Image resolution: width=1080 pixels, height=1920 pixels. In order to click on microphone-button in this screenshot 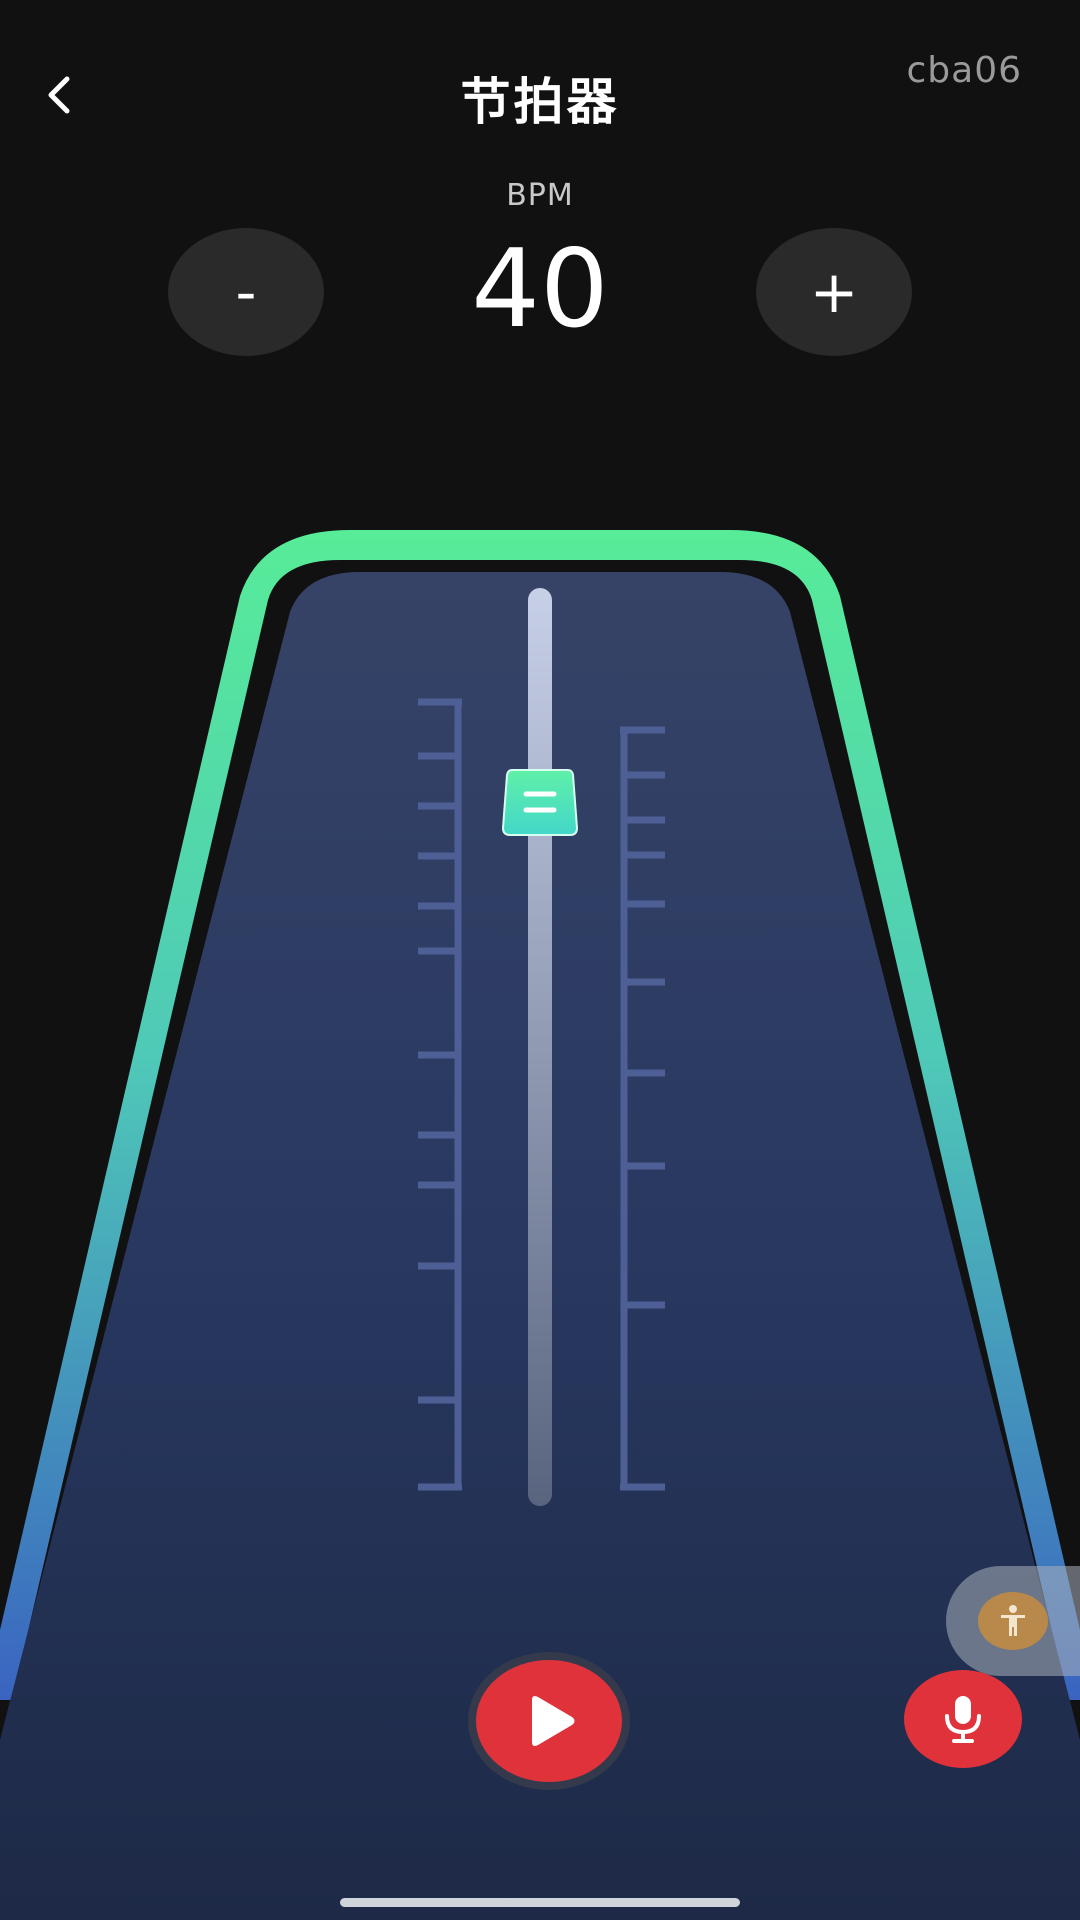, I will do `click(963, 1719)`.